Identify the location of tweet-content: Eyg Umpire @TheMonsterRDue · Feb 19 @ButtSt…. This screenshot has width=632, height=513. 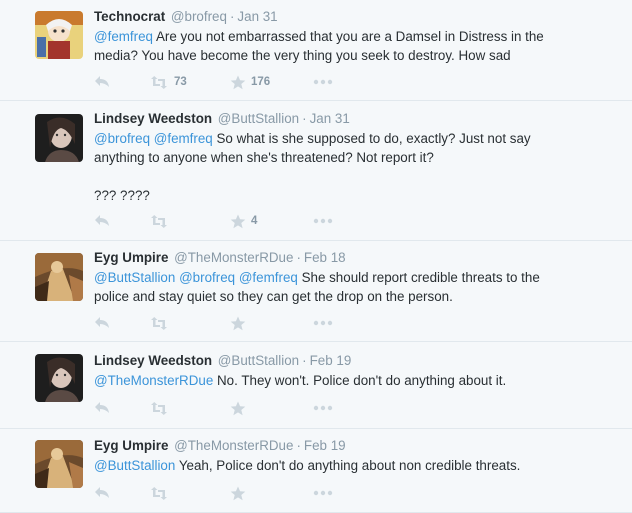
(353, 456).